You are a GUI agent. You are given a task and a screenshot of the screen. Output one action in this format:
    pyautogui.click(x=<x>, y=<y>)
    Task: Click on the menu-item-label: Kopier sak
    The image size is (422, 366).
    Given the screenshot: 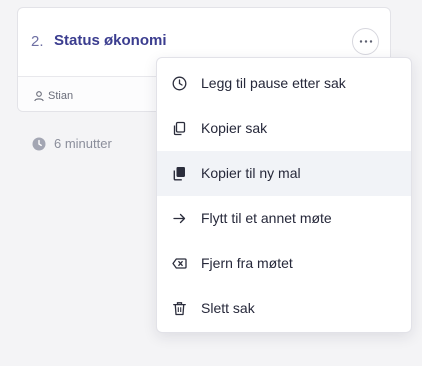 What is the action you would take?
    pyautogui.click(x=234, y=128)
    